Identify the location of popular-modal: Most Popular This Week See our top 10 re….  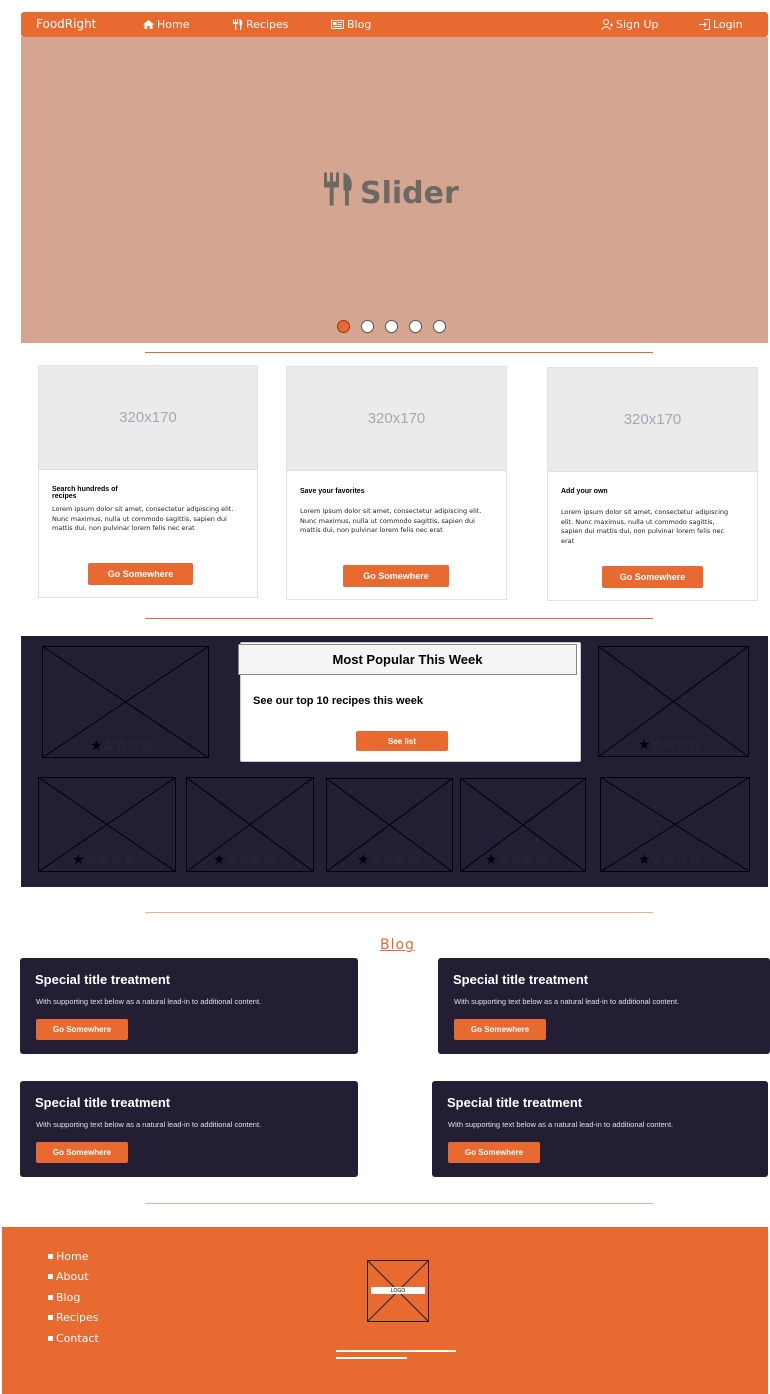
(409, 702).